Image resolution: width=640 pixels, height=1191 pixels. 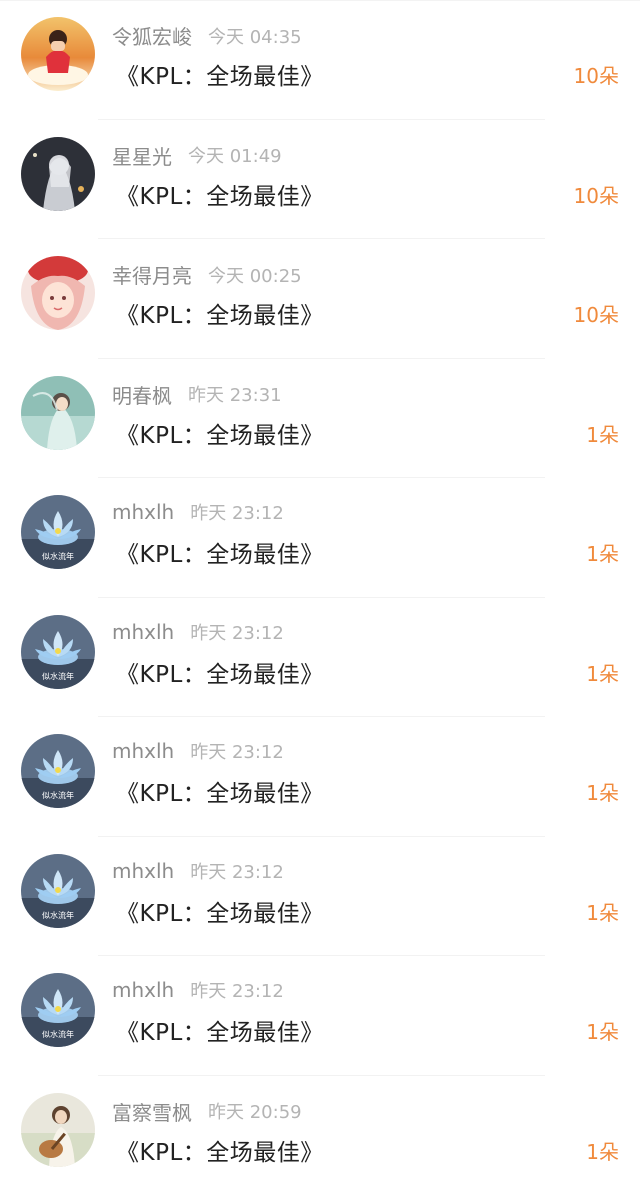 What do you see at coordinates (207, 275) in the screenshot?
I see `meta-line: 幸得月亮 今天 00:25` at bounding box center [207, 275].